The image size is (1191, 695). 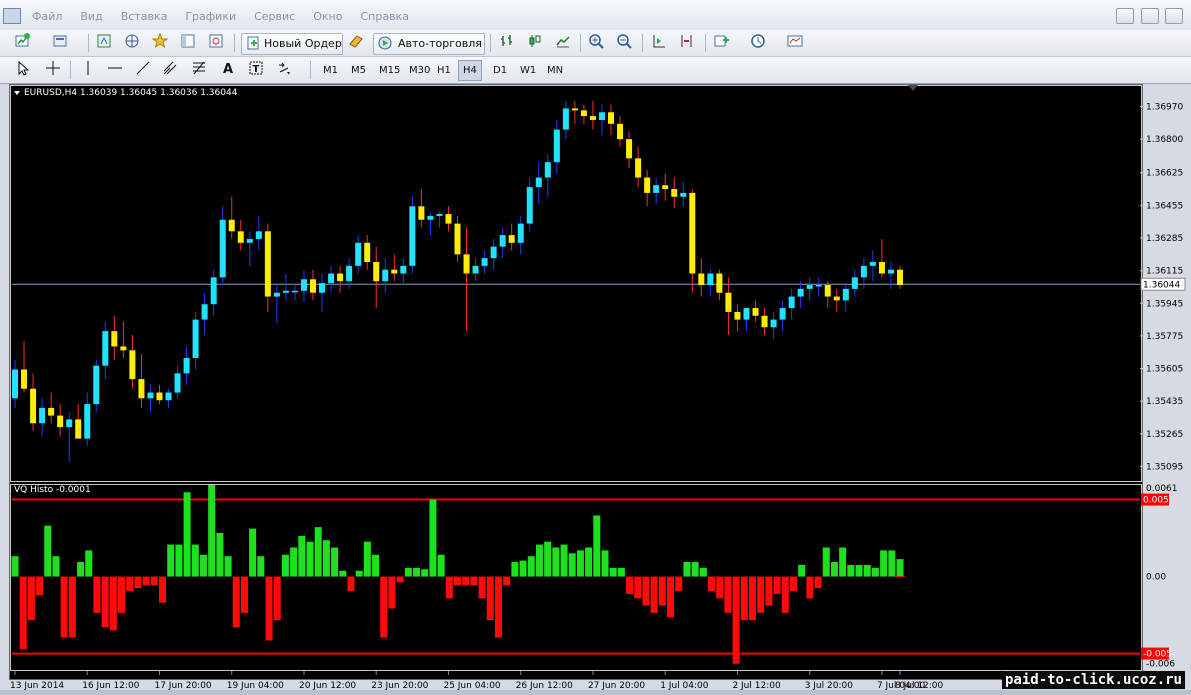 What do you see at coordinates (144, 16) in the screenshot?
I see `menu-item-2: Вставка` at bounding box center [144, 16].